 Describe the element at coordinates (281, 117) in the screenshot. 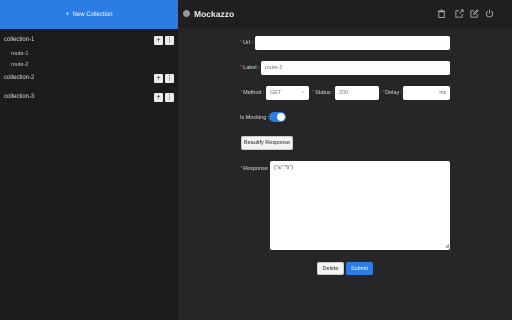

I see `toggle-knob` at that location.